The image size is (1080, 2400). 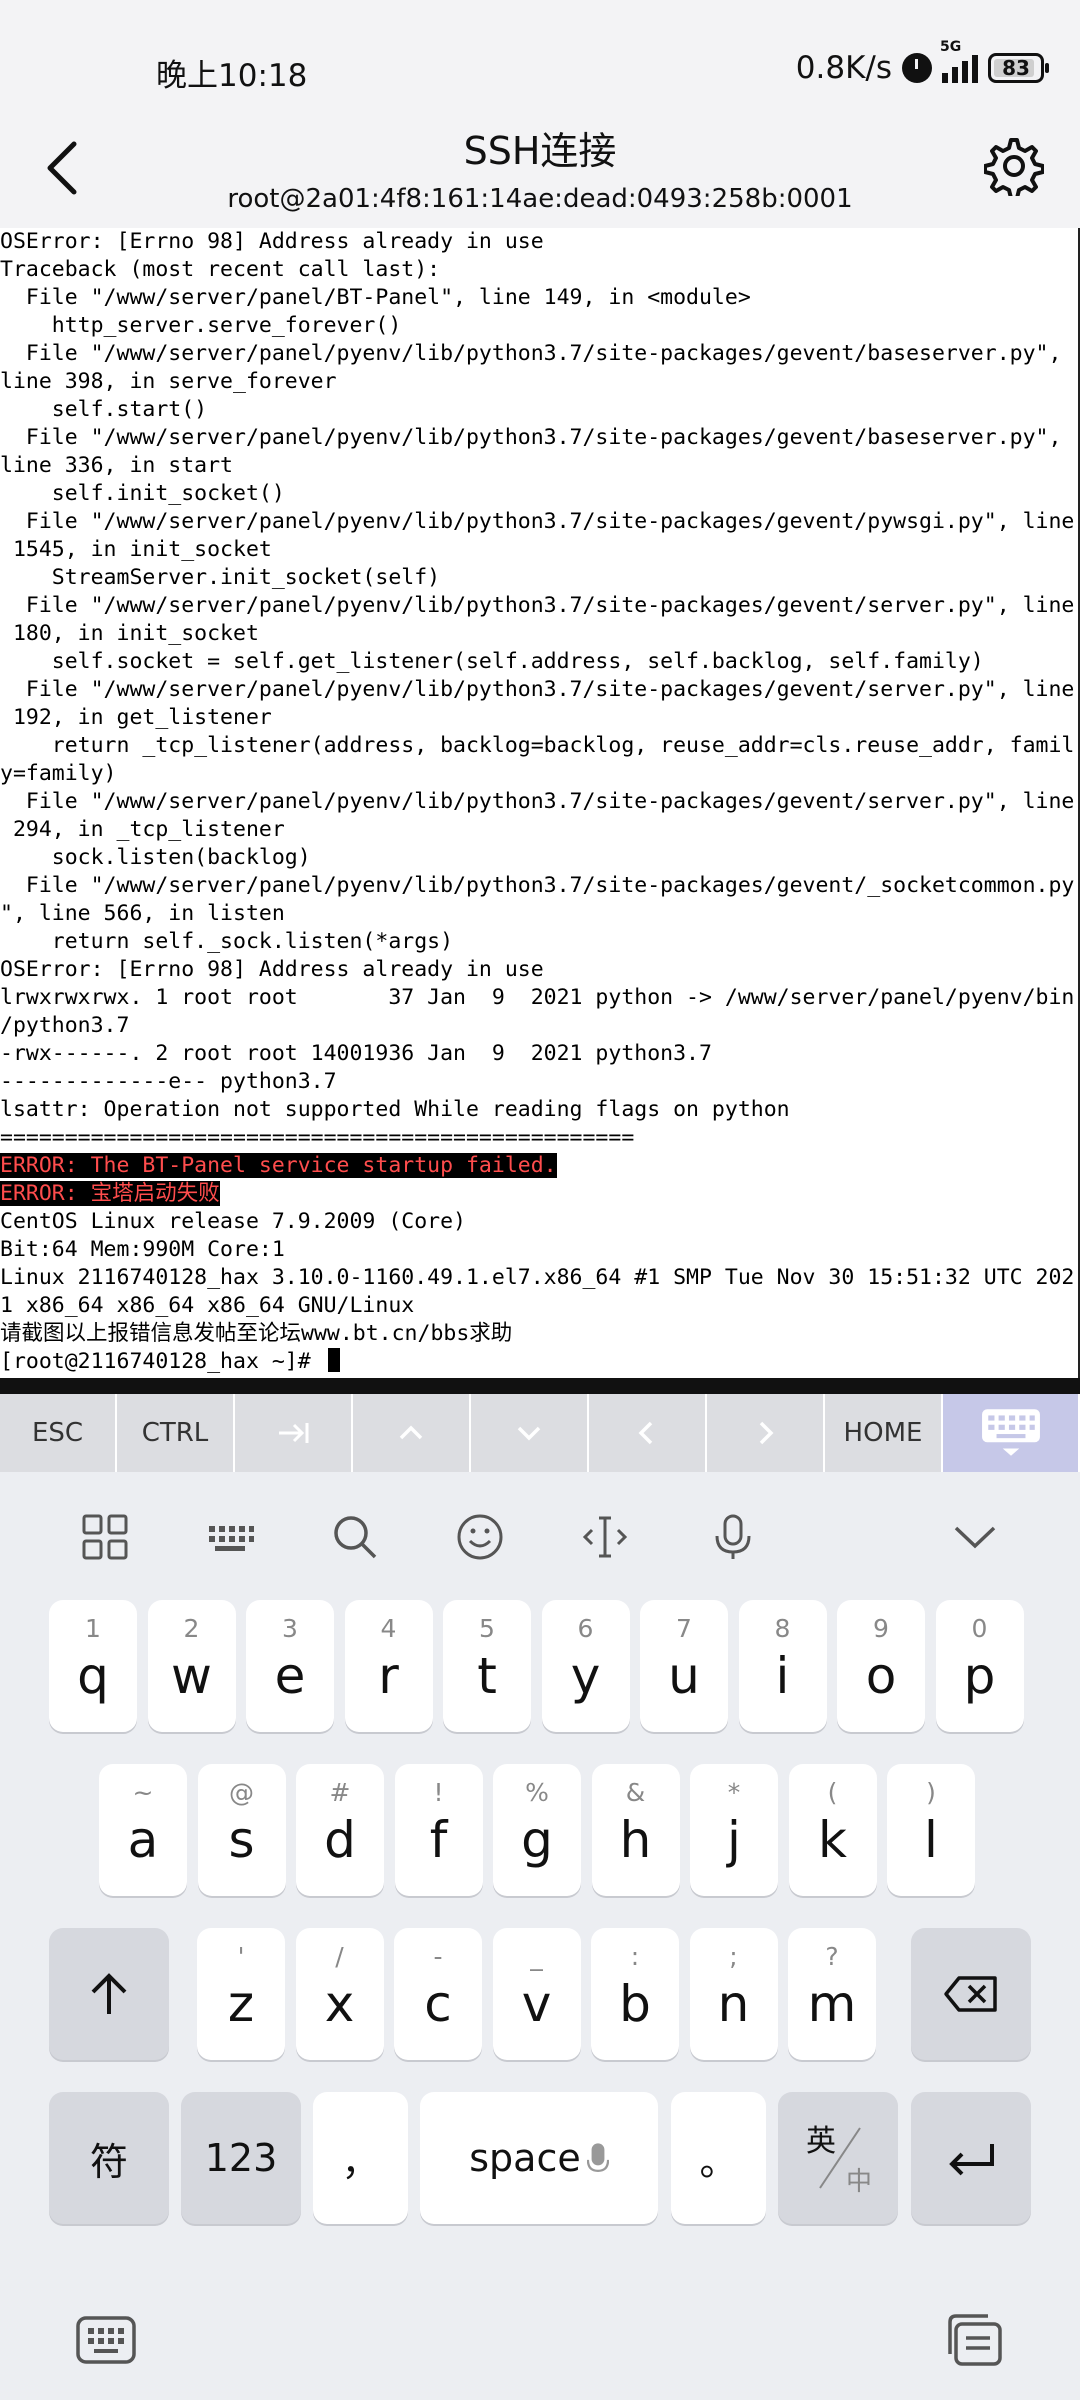 What do you see at coordinates (832, 1792) in the screenshot?
I see `key-hint: (` at bounding box center [832, 1792].